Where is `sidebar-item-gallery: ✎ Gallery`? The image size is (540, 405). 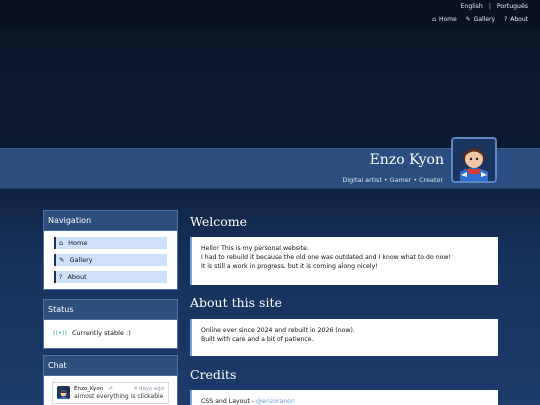 sidebar-item-gallery: ✎ Gallery is located at coordinates (110, 260).